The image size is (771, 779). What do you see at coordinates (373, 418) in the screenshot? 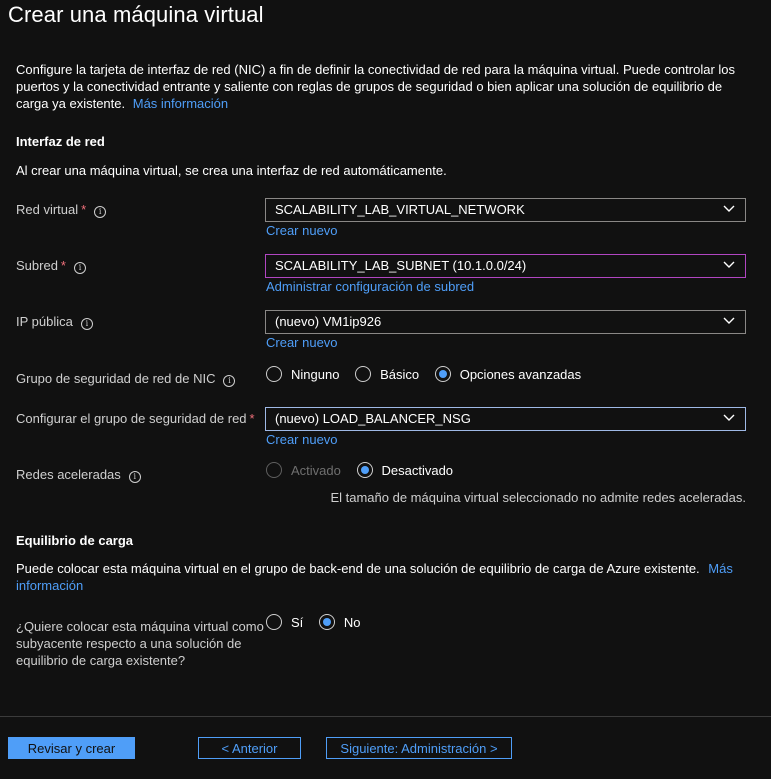
I see `configure-nsg-value: (nuevo) LOAD_BALANCER_NSG` at bounding box center [373, 418].